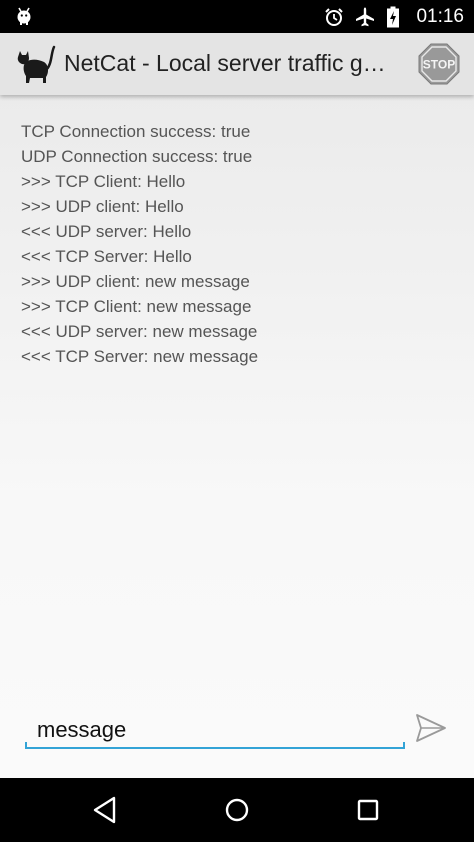 The width and height of the screenshot is (474, 842). I want to click on input-underline, so click(215, 745).